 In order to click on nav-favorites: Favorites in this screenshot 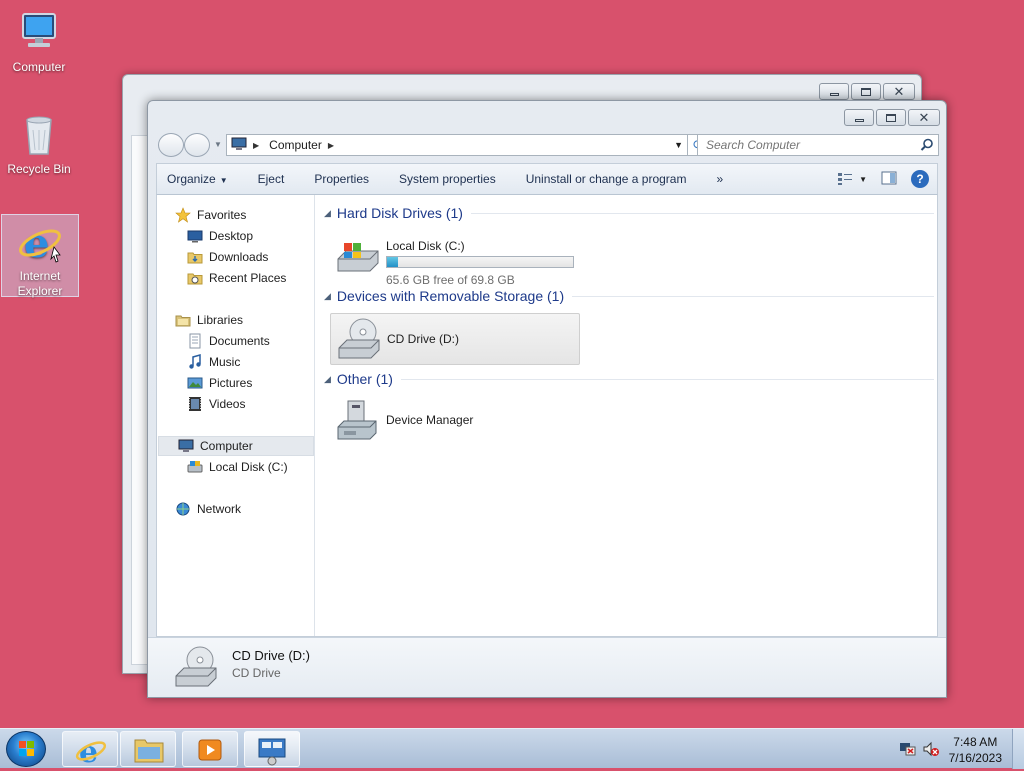, I will do `click(210, 215)`.